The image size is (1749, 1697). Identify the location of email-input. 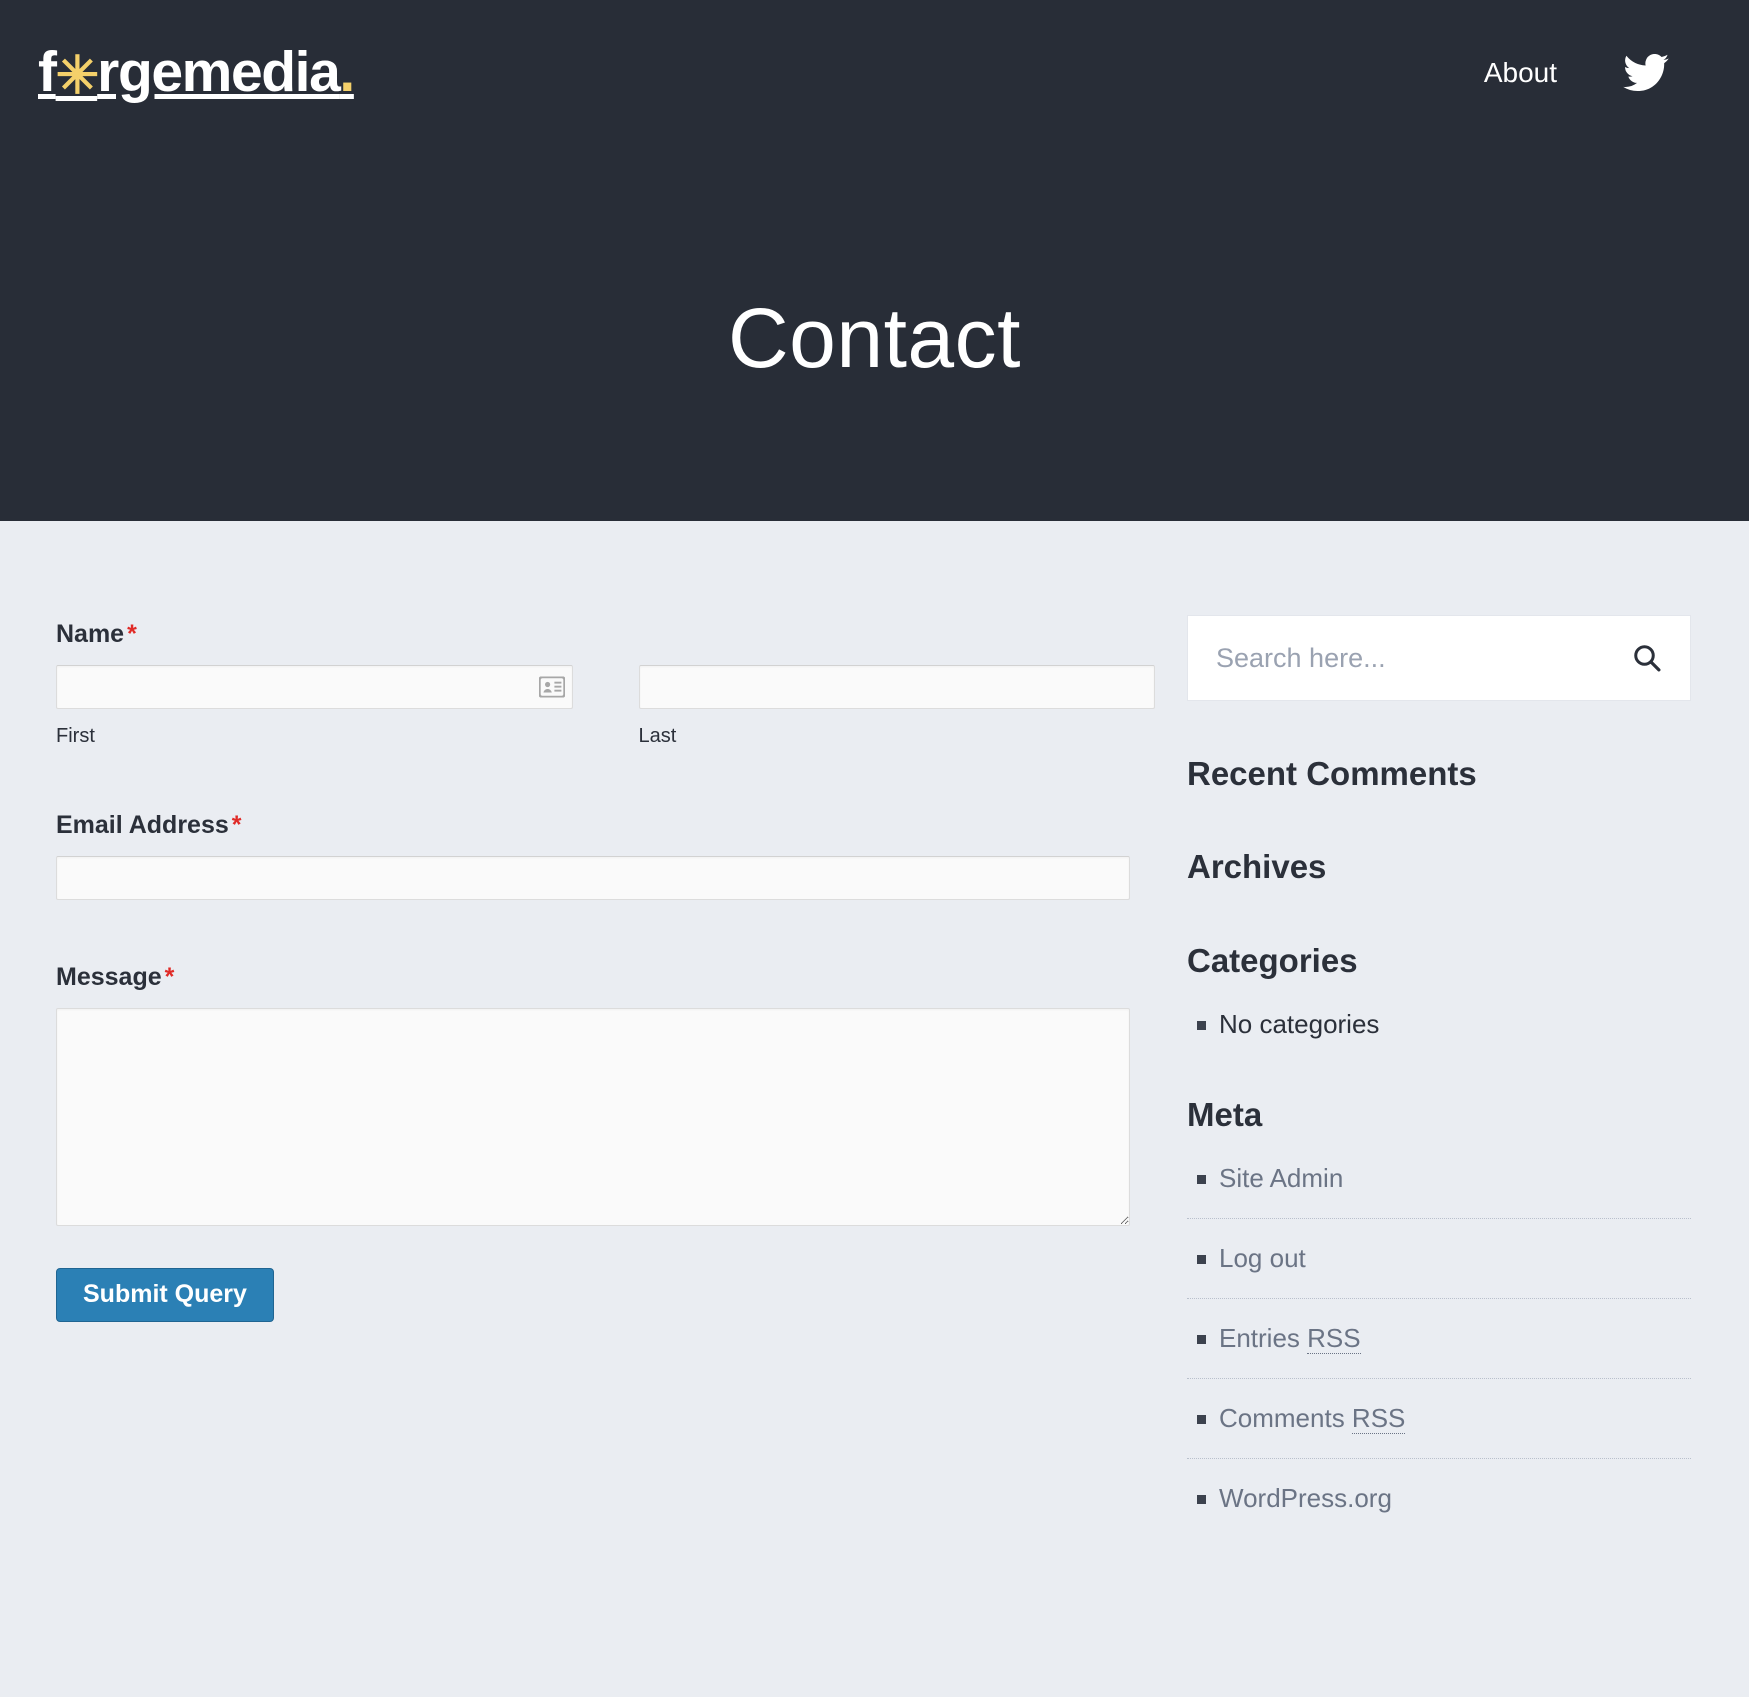
(593, 878).